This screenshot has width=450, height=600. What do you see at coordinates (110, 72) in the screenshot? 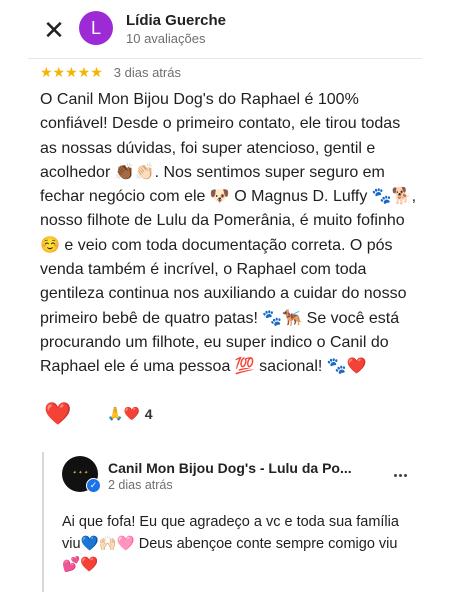
I see `rating-row: ★★★★★ 3 dias atrás` at bounding box center [110, 72].